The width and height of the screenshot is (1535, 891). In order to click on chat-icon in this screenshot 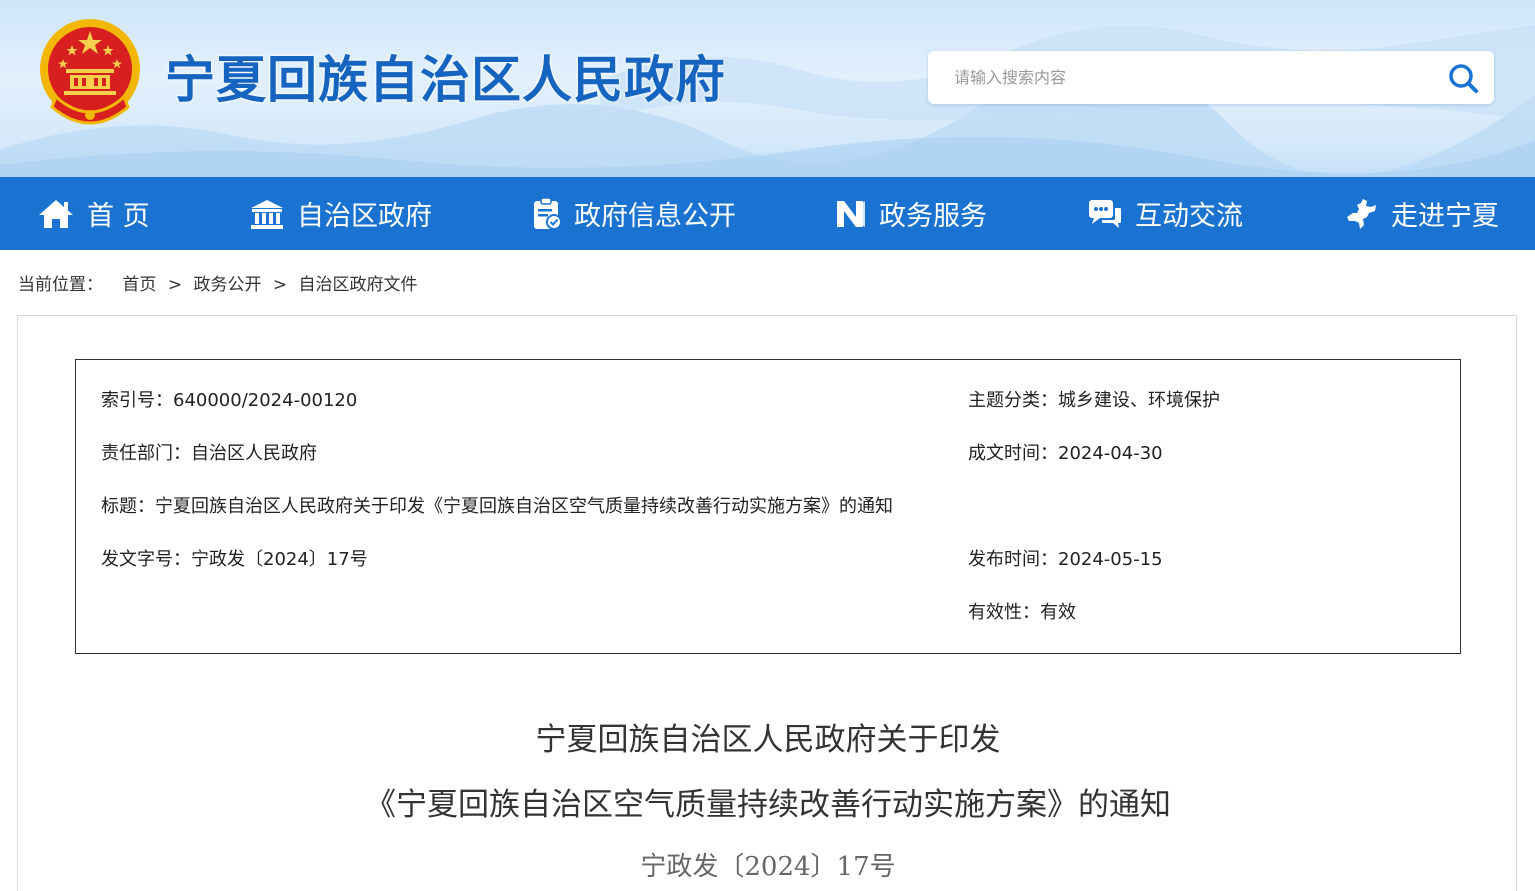, I will do `click(1105, 213)`.